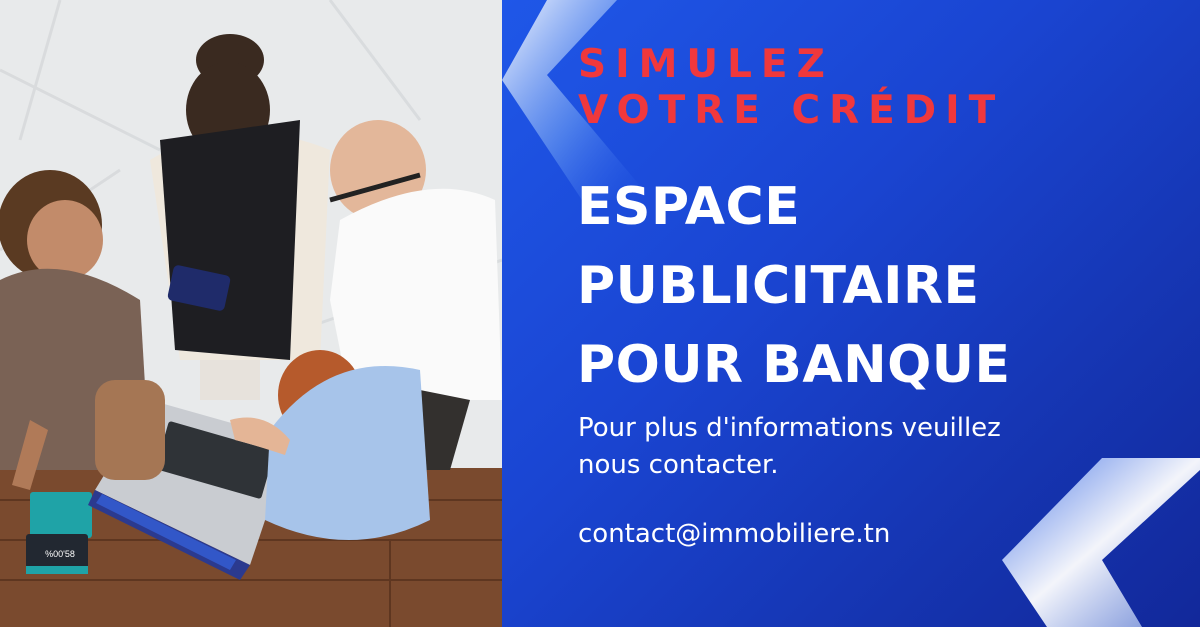 This screenshot has height=627, width=1200. What do you see at coordinates (689, 207) in the screenshot?
I see `headline-line-1: ESPACE` at bounding box center [689, 207].